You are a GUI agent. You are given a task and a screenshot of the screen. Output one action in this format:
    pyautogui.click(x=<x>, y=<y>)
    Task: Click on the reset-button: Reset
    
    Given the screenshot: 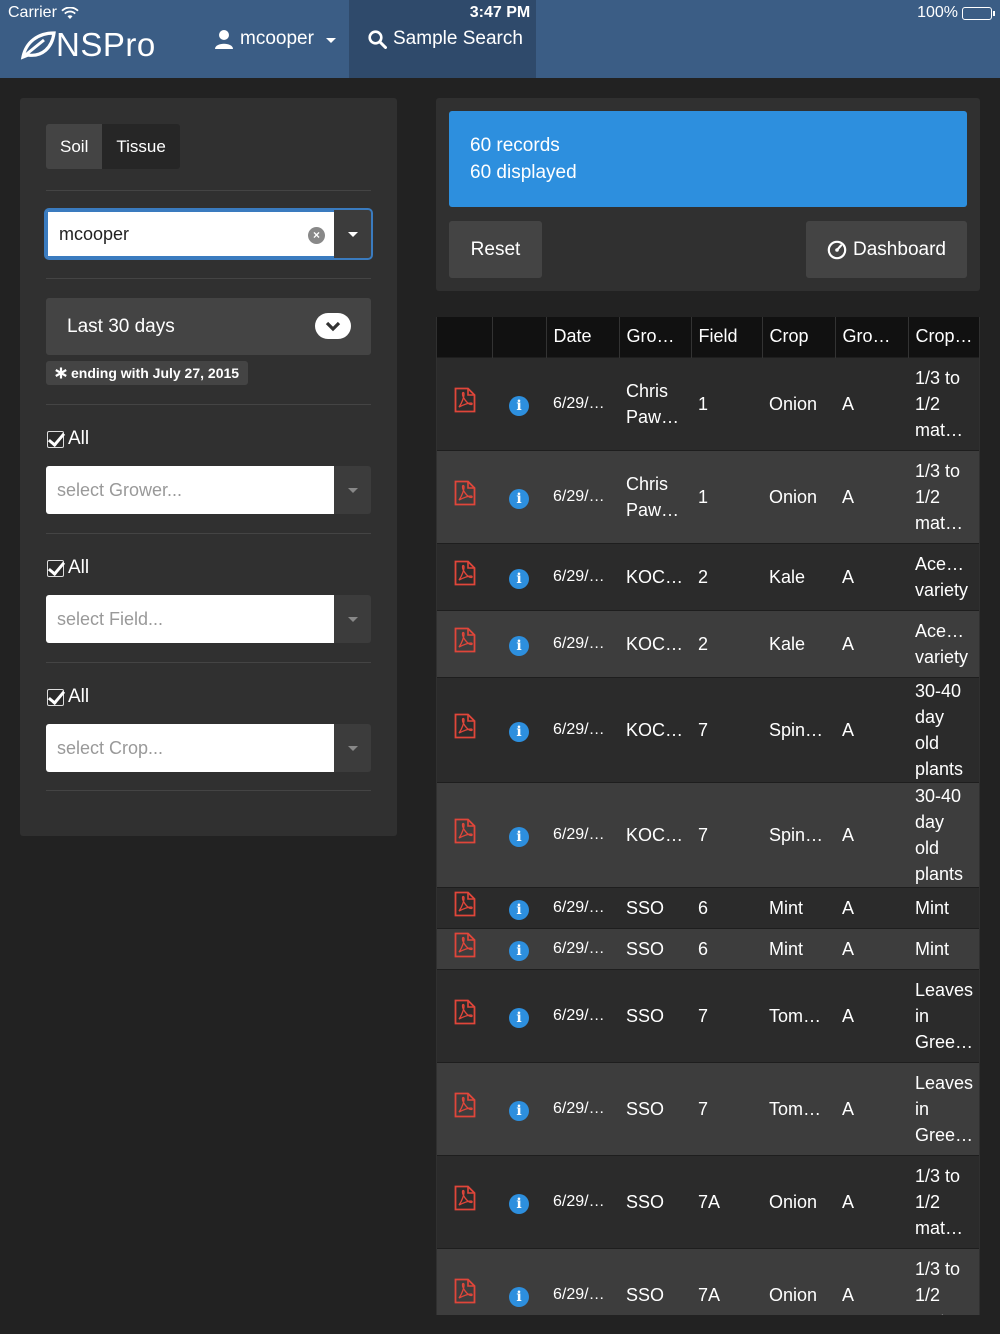 What is the action you would take?
    pyautogui.click(x=495, y=249)
    